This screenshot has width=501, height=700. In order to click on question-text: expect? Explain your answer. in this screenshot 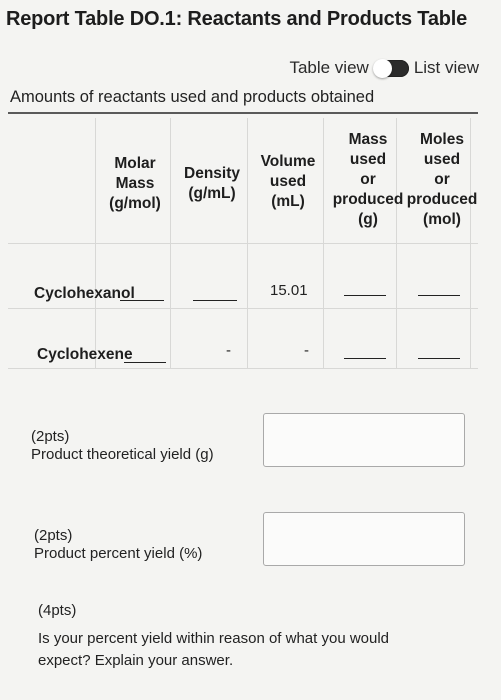, I will do `click(136, 660)`.